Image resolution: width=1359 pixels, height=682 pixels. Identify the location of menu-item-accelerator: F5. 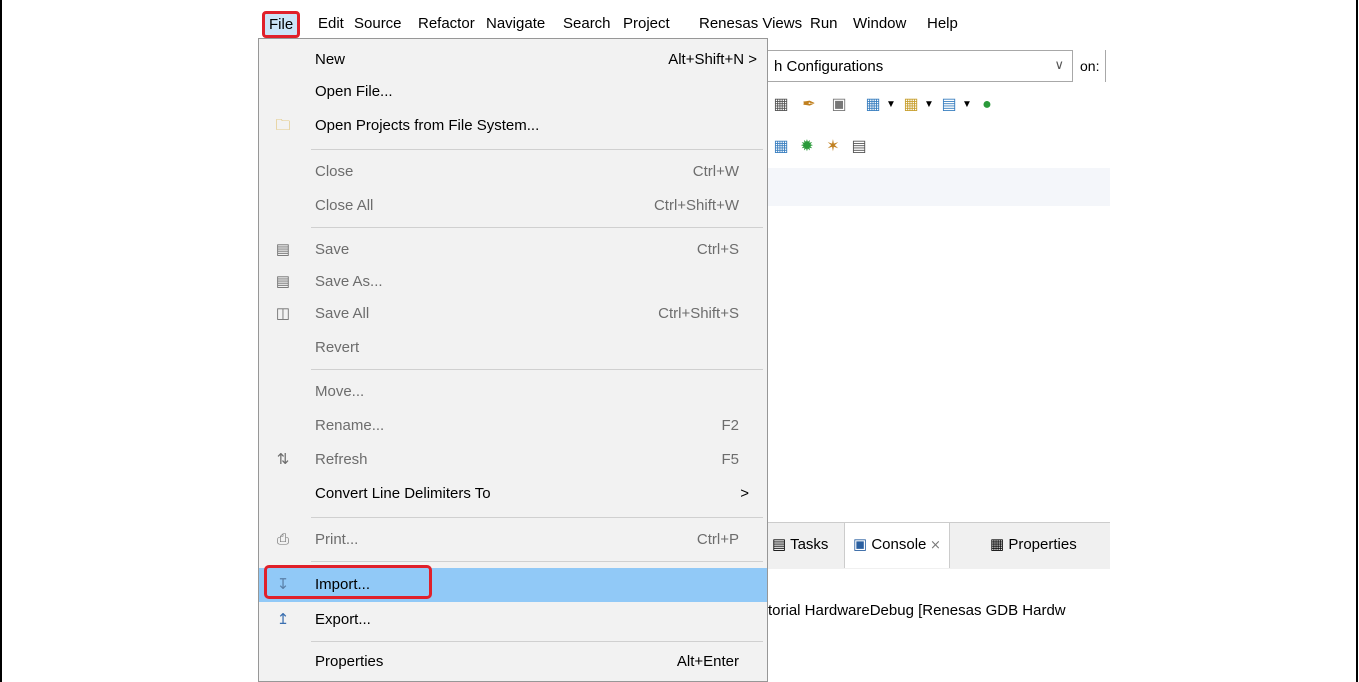
(730, 459).